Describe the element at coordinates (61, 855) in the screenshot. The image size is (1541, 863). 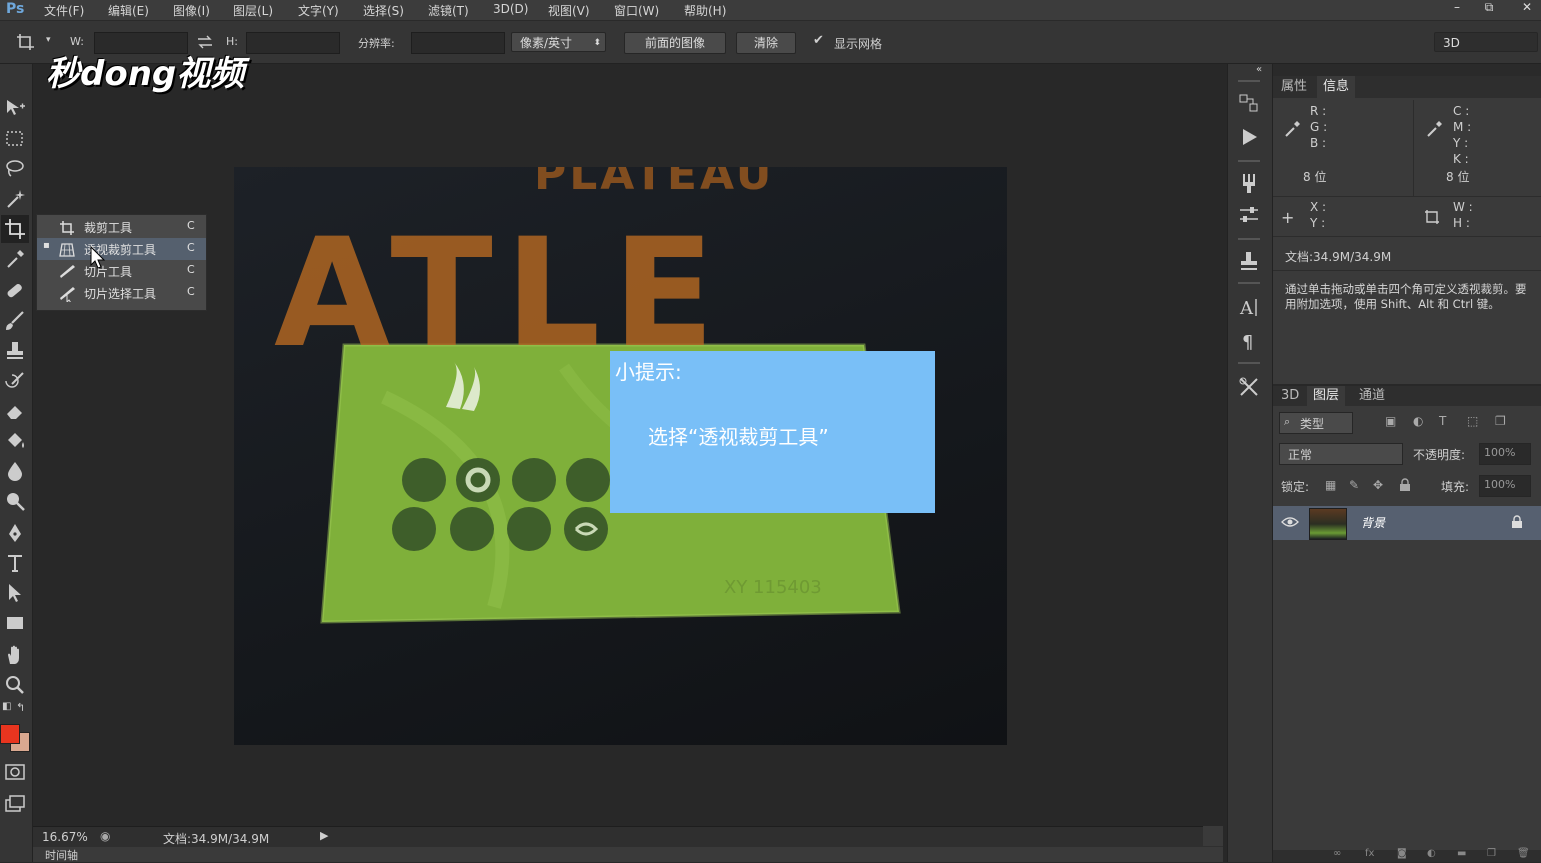
I see `timeline-tab: 时间轴` at that location.